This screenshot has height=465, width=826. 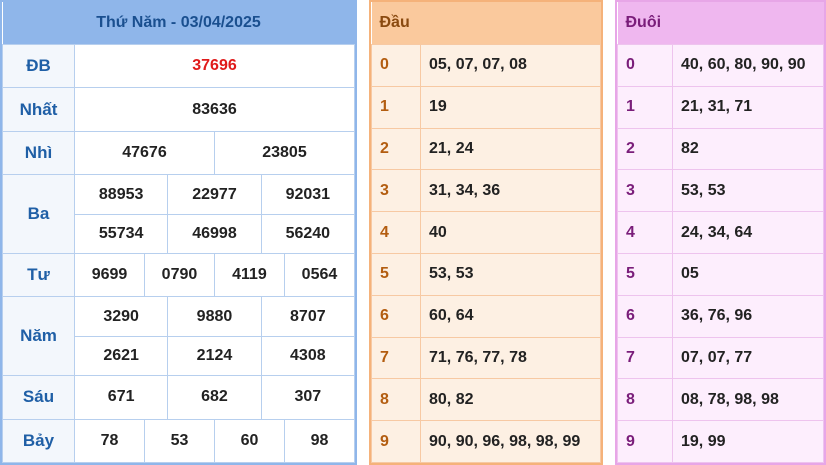 What do you see at coordinates (396, 232) in the screenshot?
I see `dau-key: 4` at bounding box center [396, 232].